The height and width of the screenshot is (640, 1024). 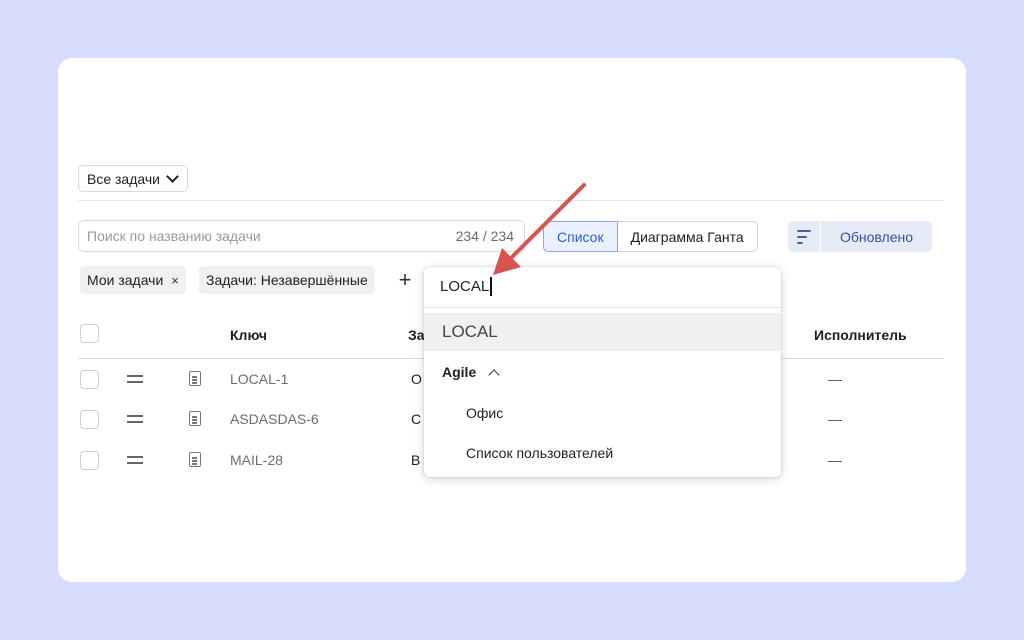 What do you see at coordinates (539, 453) in the screenshot?
I see `dropdown-option-user-list: Список пользователей` at bounding box center [539, 453].